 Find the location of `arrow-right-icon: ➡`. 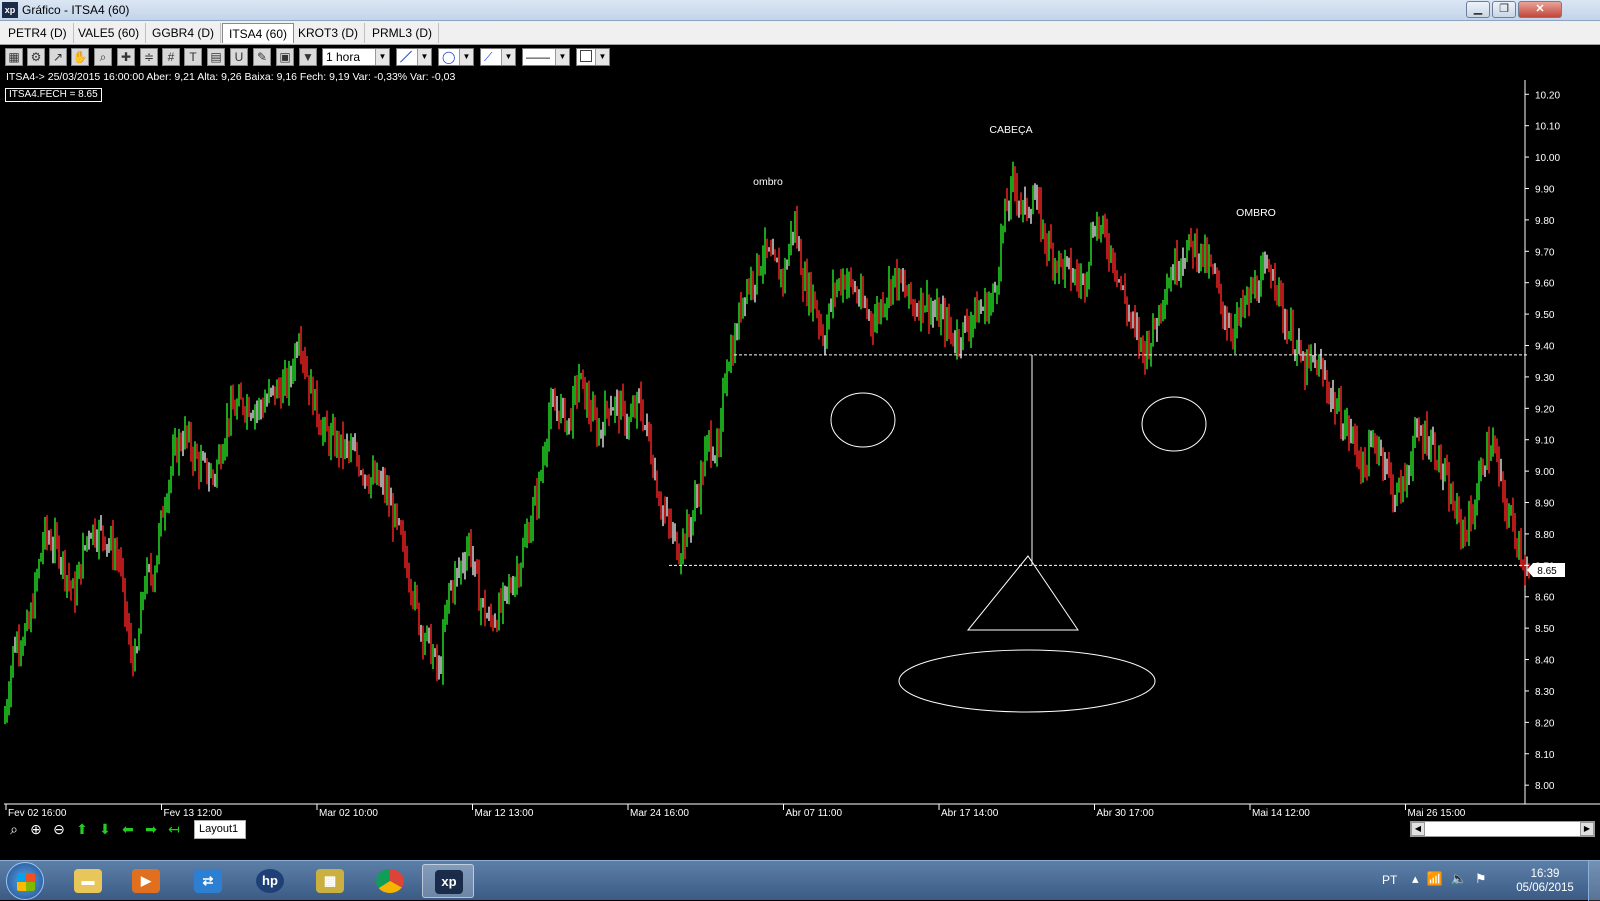

arrow-right-icon: ➡ is located at coordinates (151, 829).